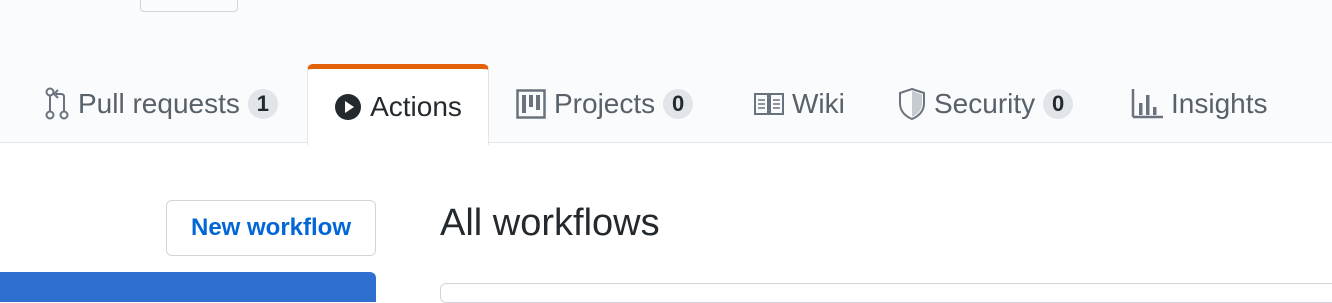 Image resolution: width=1332 pixels, height=303 pixels. Describe the element at coordinates (262, 103) in the screenshot. I see `pull-requests-counter: 1` at that location.